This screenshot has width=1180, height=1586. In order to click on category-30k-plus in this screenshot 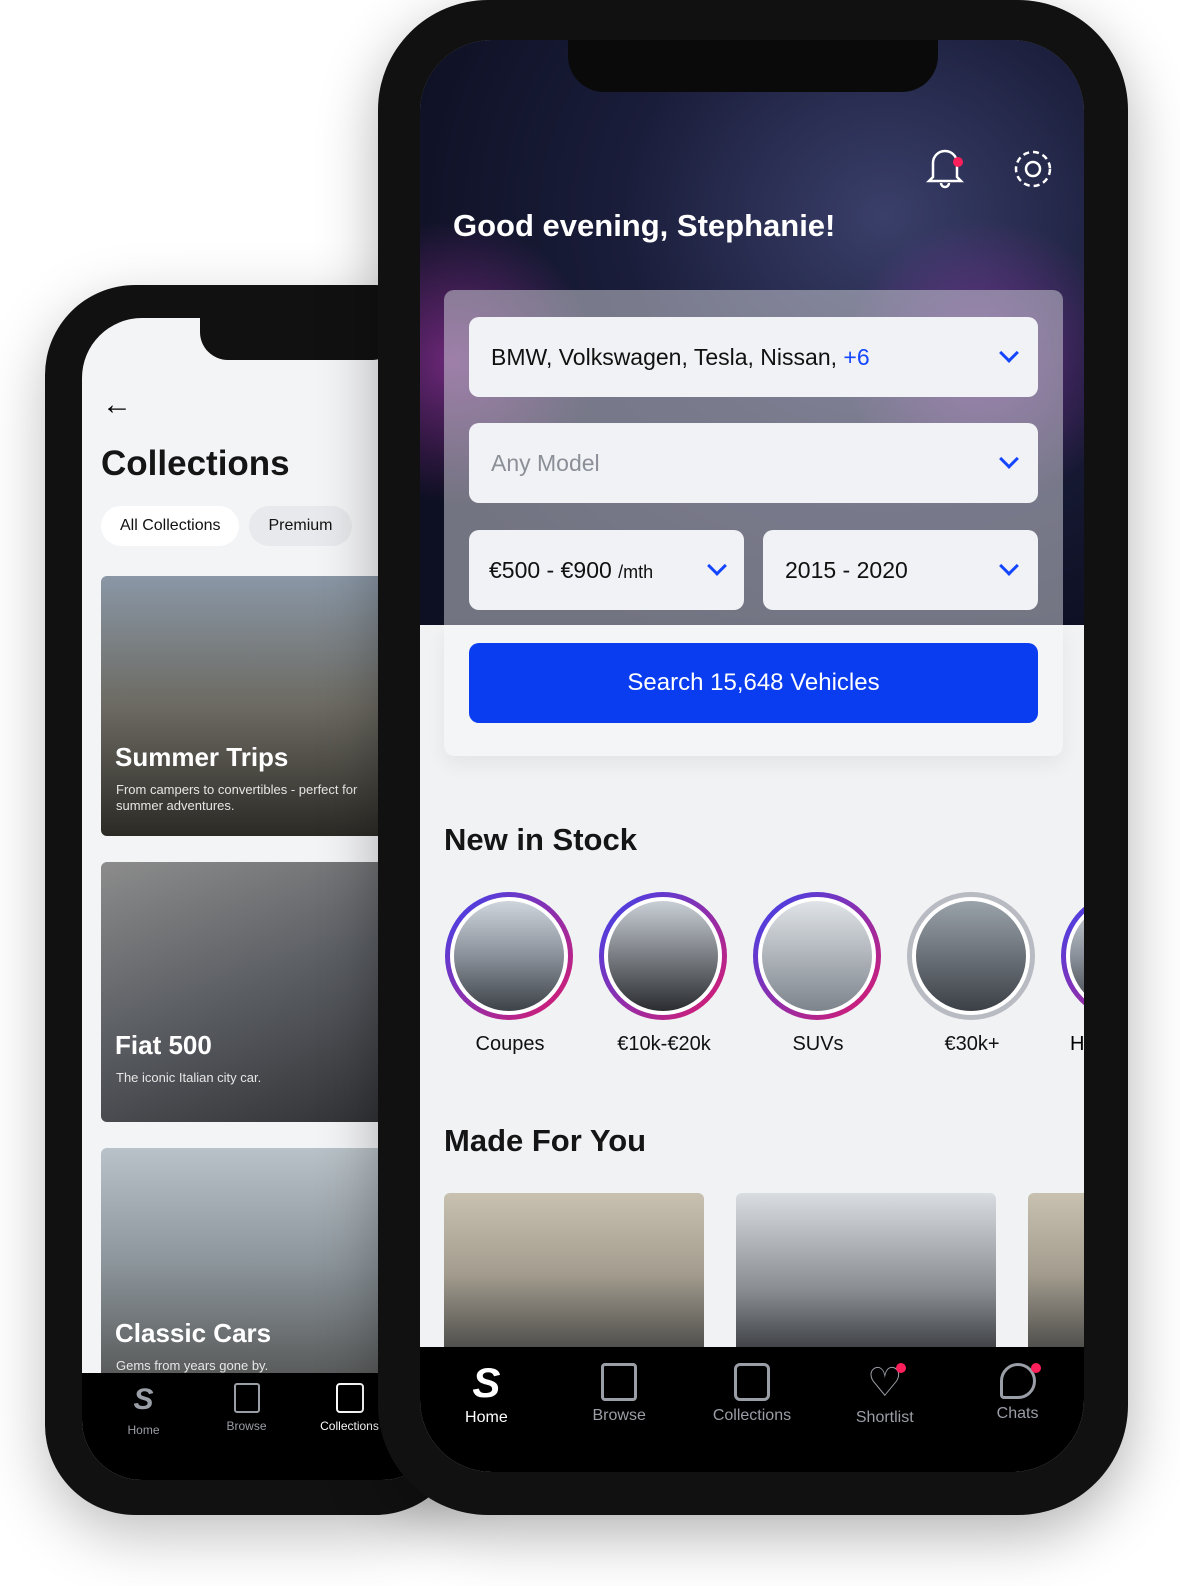, I will do `click(971, 956)`.